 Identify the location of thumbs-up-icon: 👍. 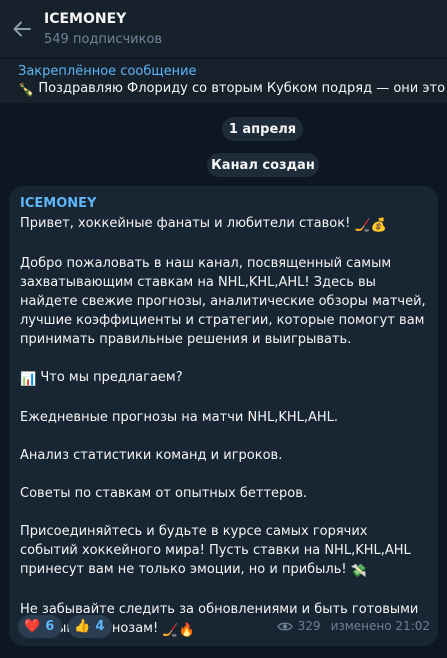
(82, 626).